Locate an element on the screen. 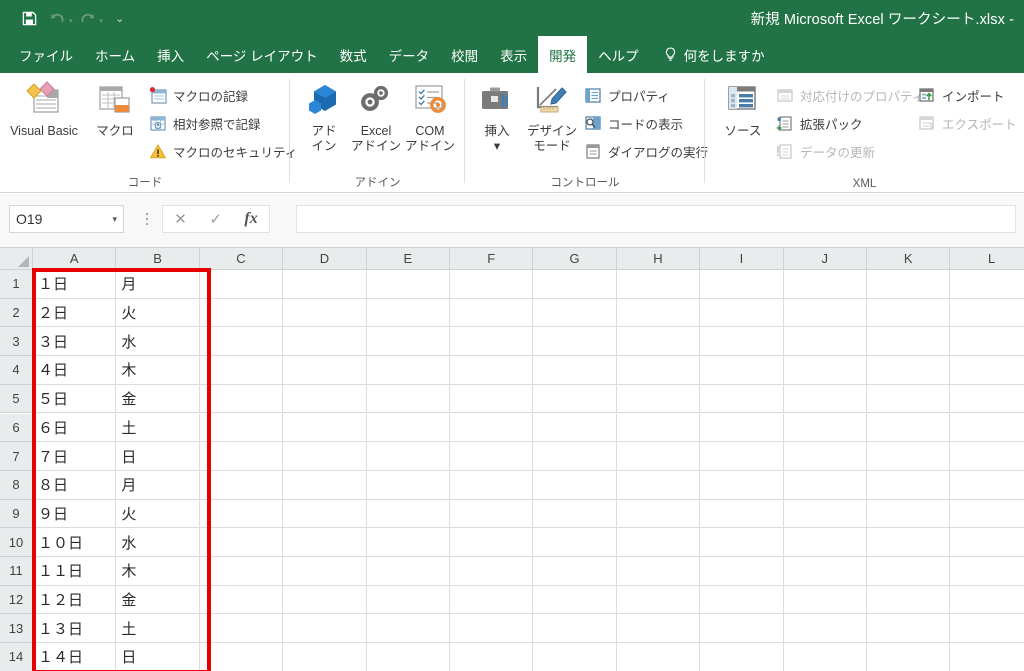 The height and width of the screenshot is (671, 1024). cell-L13 is located at coordinates (987, 629).